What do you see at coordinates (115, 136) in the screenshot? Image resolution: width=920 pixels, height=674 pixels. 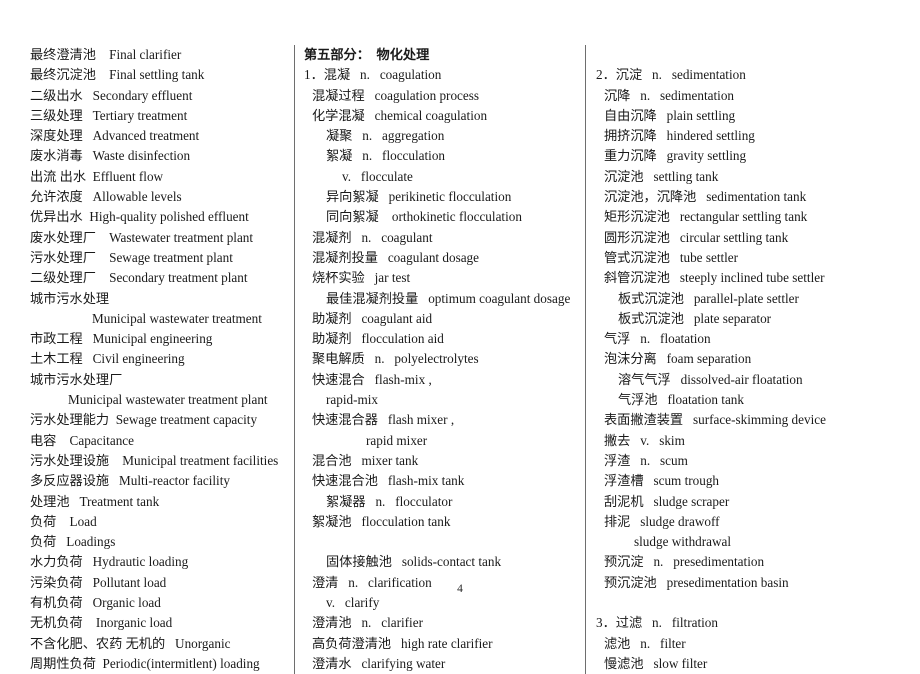 I see `glossary-entry: 深度处理 Advanced treatment` at bounding box center [115, 136].